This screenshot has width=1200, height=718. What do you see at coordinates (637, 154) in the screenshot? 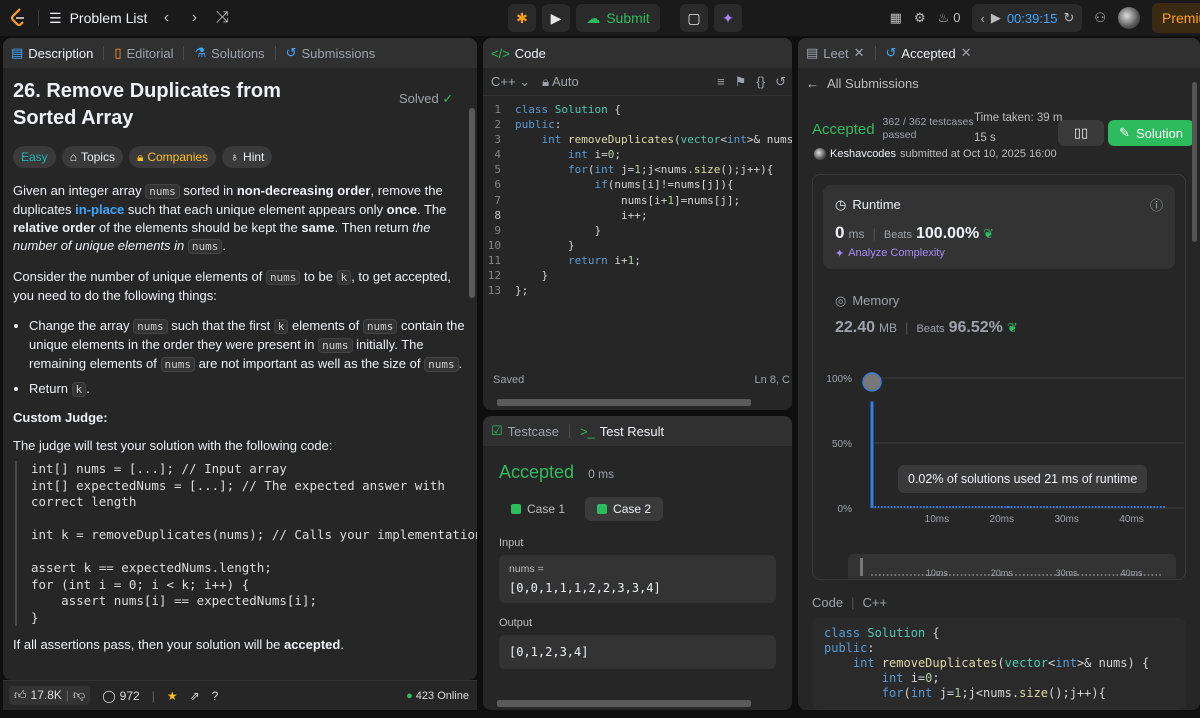
I see `code-line: 4 int i=0;` at bounding box center [637, 154].